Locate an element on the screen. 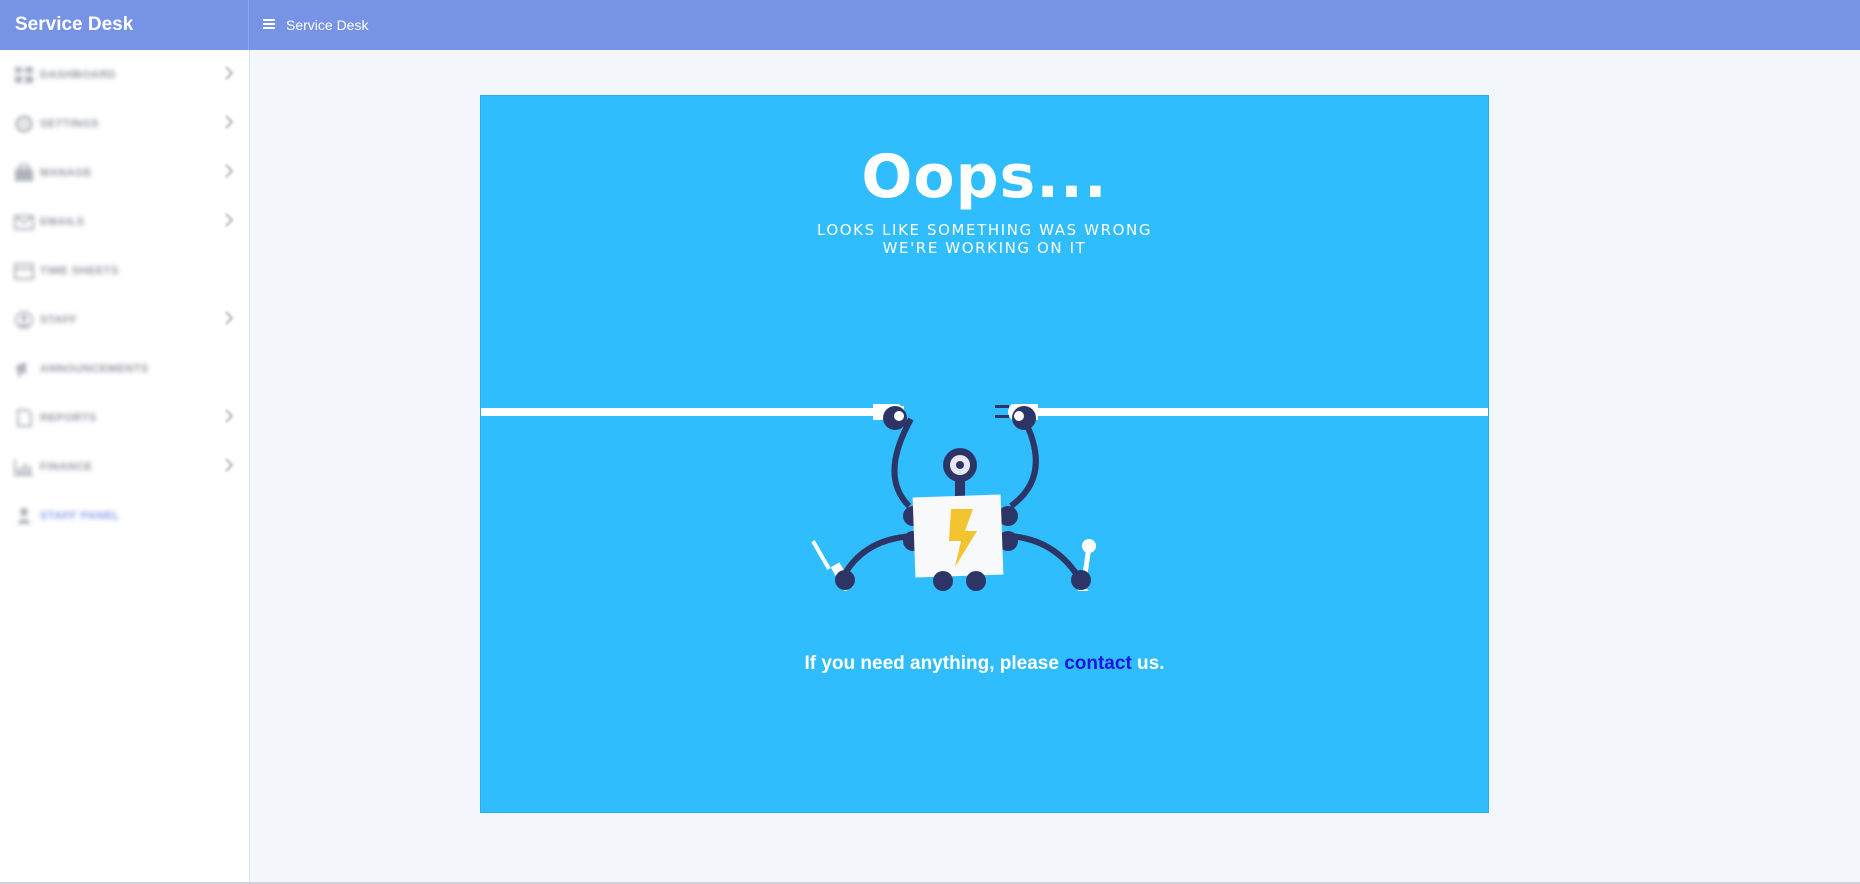 Image resolution: width=1860 pixels, height=884 pixels. contact-message-prefix: If you need anything, please is located at coordinates (934, 663).